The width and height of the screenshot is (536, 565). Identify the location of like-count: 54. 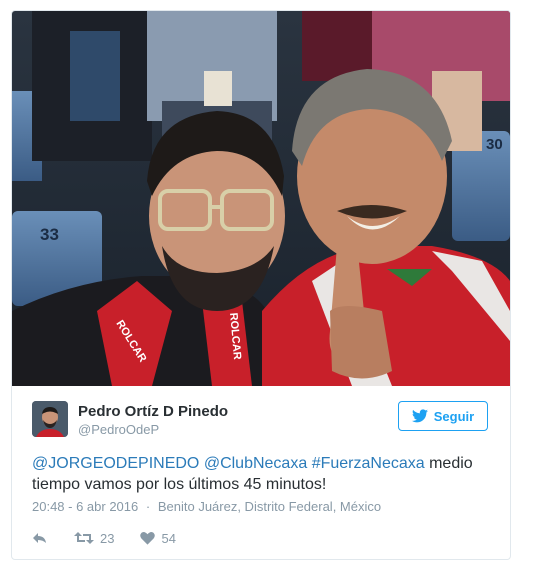
(168, 538).